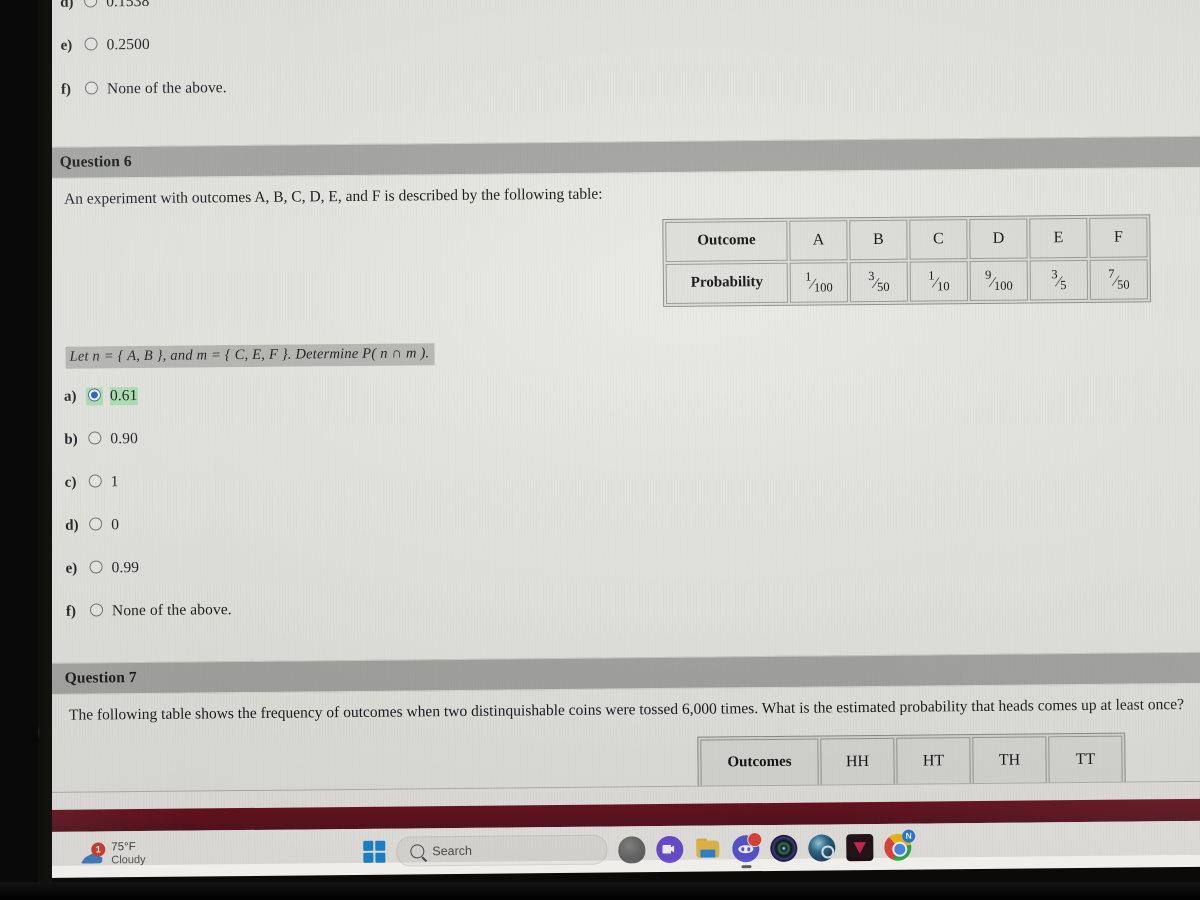 The image size is (1200, 900). Describe the element at coordinates (938, 239) in the screenshot. I see `outcome-cell: C` at that location.